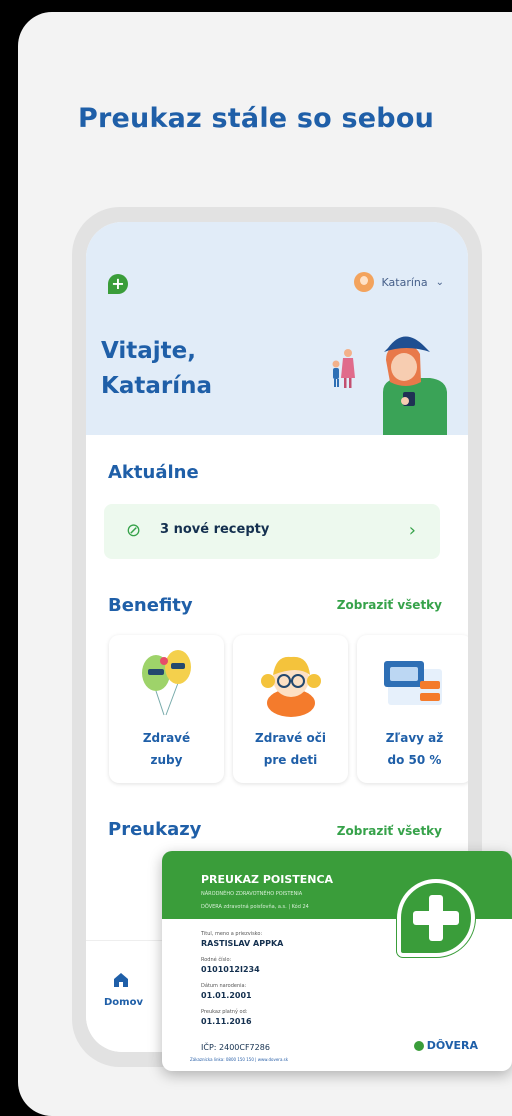 The width and height of the screenshot is (512, 1116). I want to click on user-menu: Katarína ⌄, so click(398, 282).